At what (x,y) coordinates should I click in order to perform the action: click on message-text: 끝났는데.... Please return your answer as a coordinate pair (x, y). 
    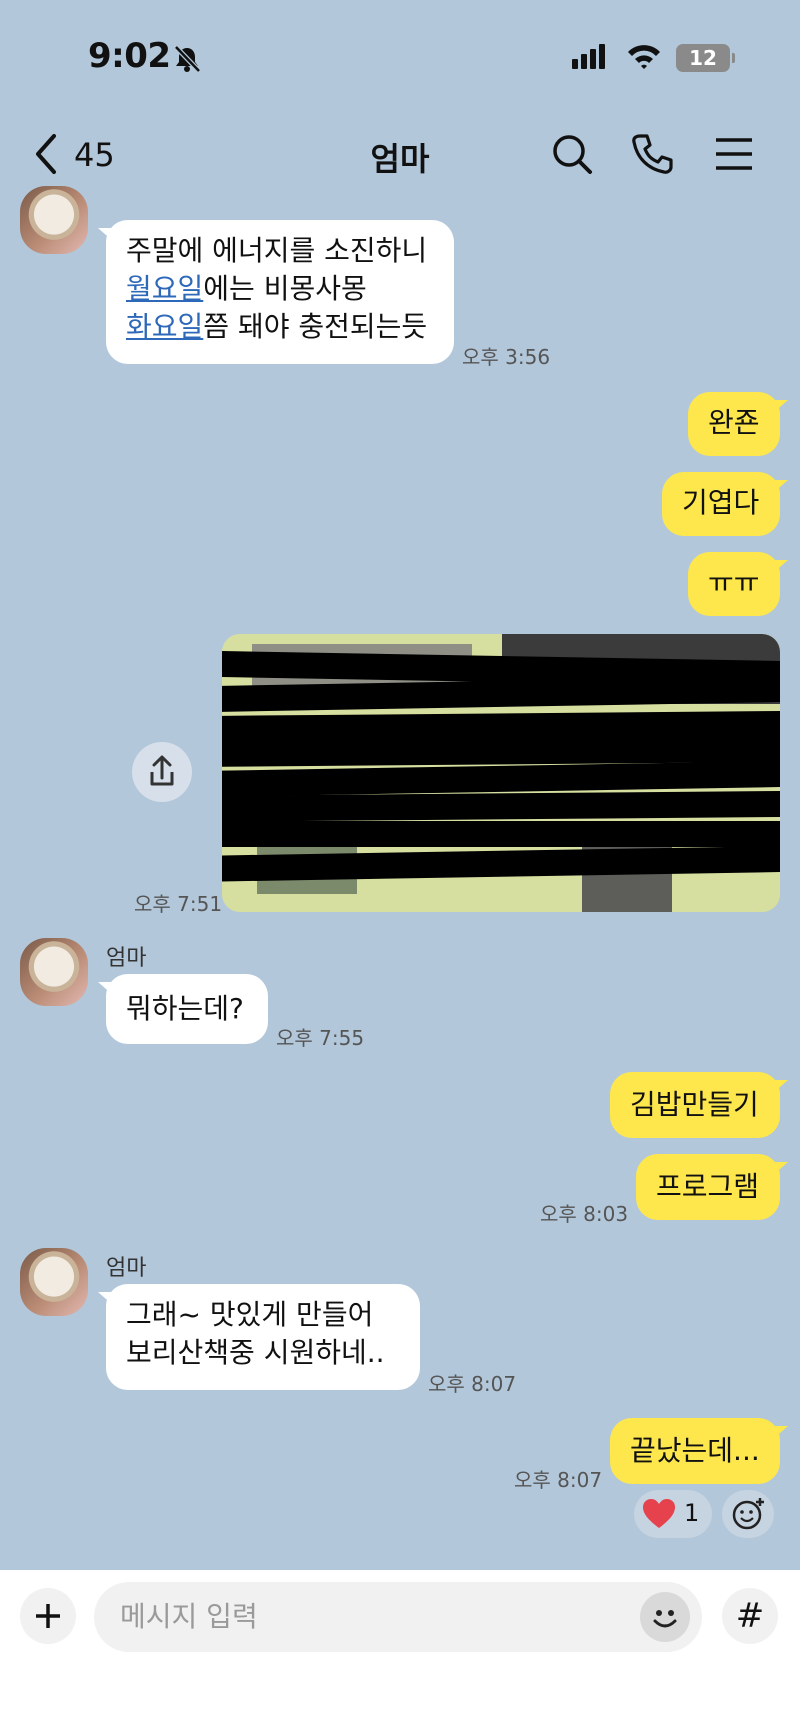
    Looking at the image, I should click on (695, 1450).